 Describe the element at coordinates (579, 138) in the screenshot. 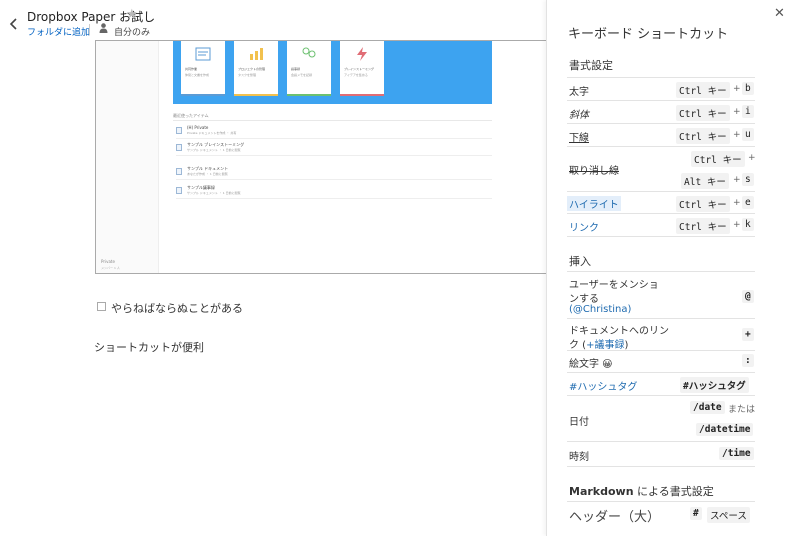

I see `shortcut-underline-label: 下線` at that location.